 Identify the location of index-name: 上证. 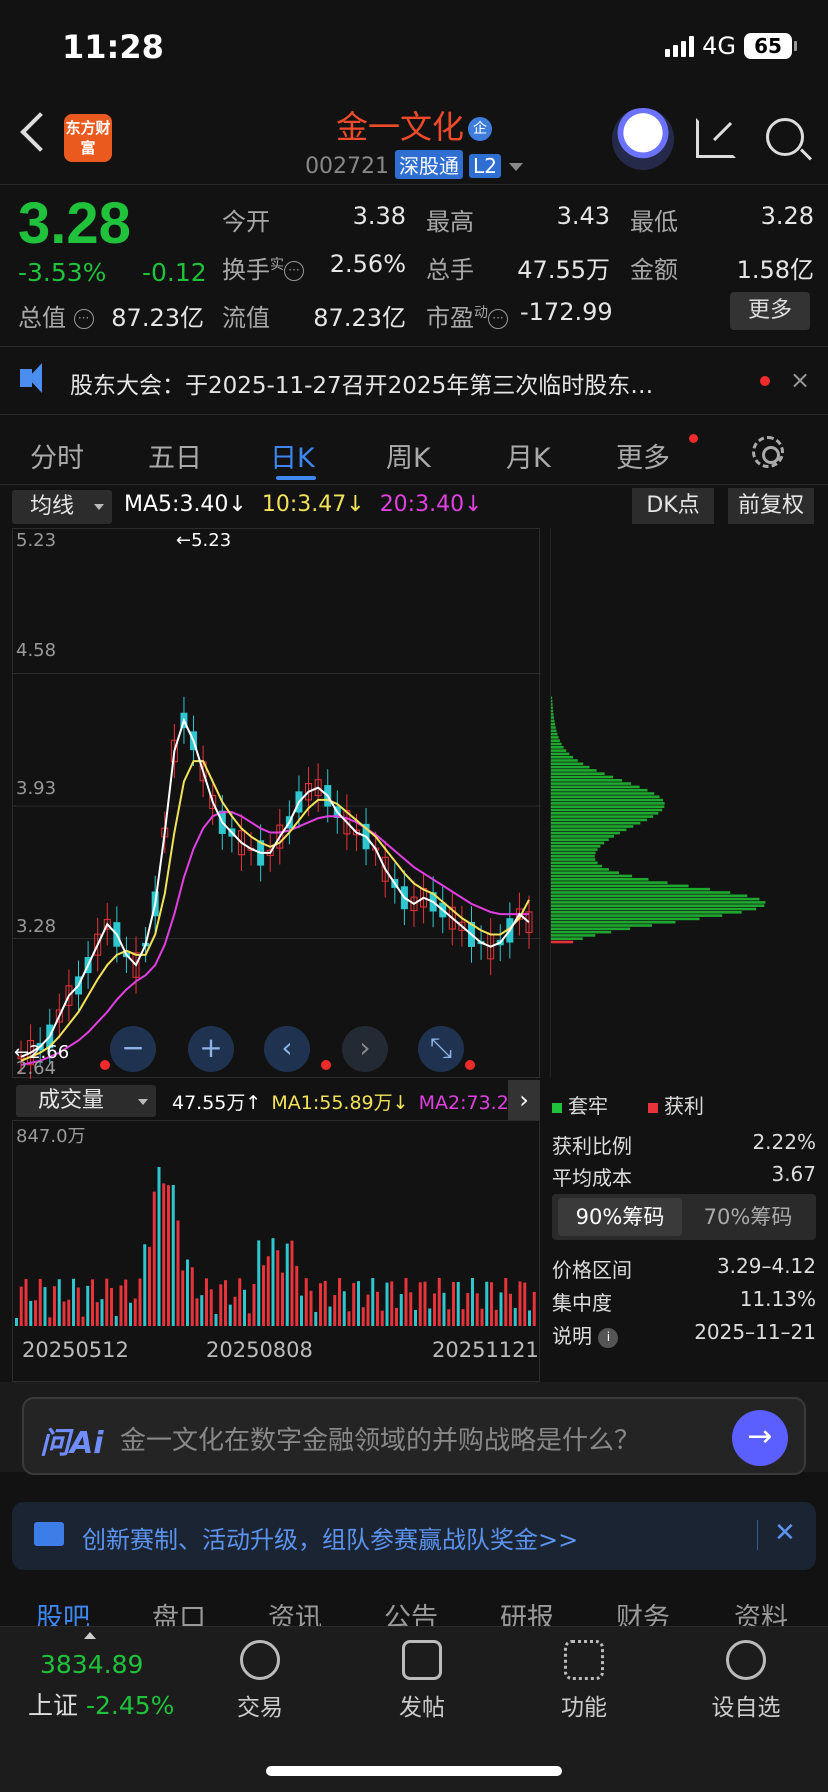
(53, 1705).